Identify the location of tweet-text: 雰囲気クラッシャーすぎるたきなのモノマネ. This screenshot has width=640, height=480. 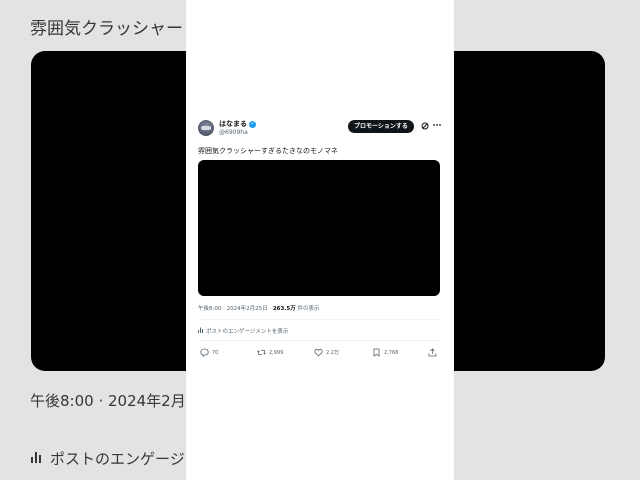
(268, 151).